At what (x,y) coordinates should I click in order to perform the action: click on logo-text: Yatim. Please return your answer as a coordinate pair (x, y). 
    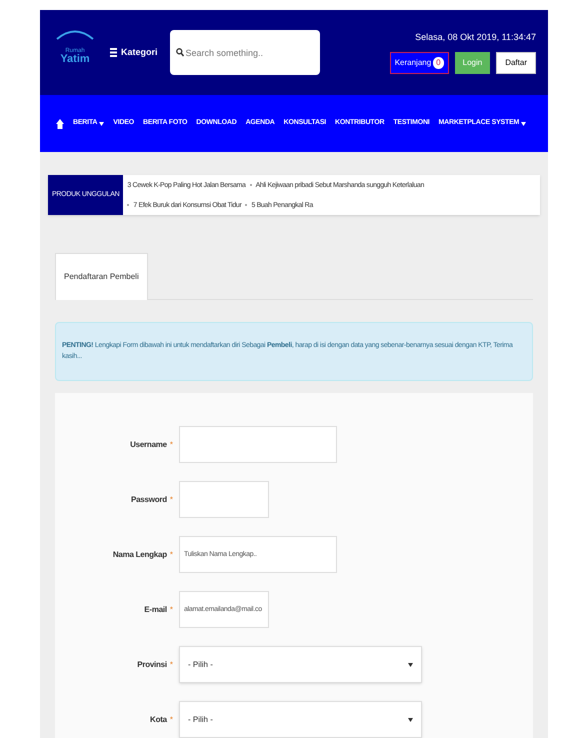
    Looking at the image, I should click on (75, 59).